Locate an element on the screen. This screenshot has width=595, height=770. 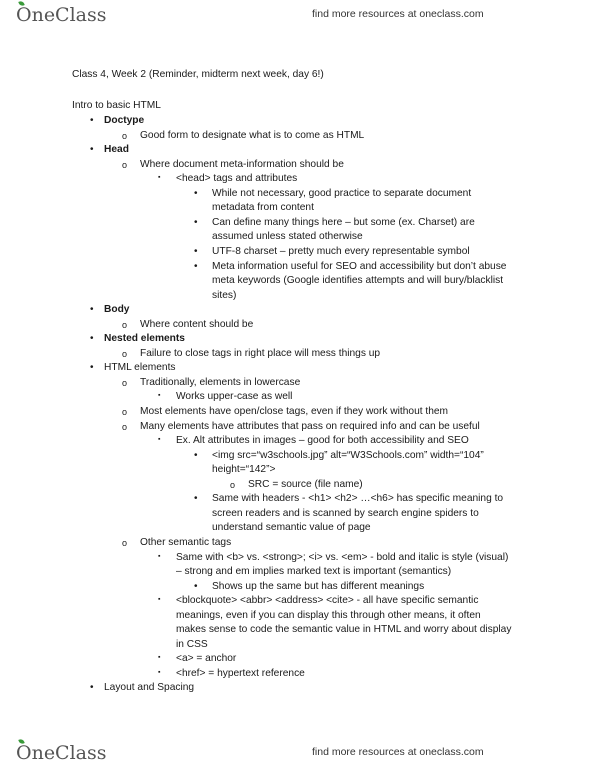
list-item: Doctype is located at coordinates (124, 120).